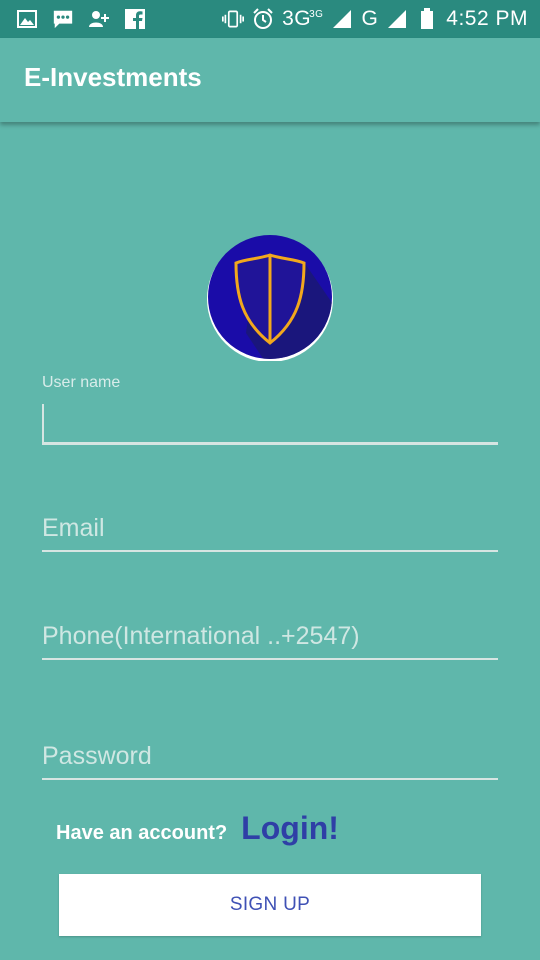  Describe the element at coordinates (97, 756) in the screenshot. I see `password-placeholder: Password` at that location.